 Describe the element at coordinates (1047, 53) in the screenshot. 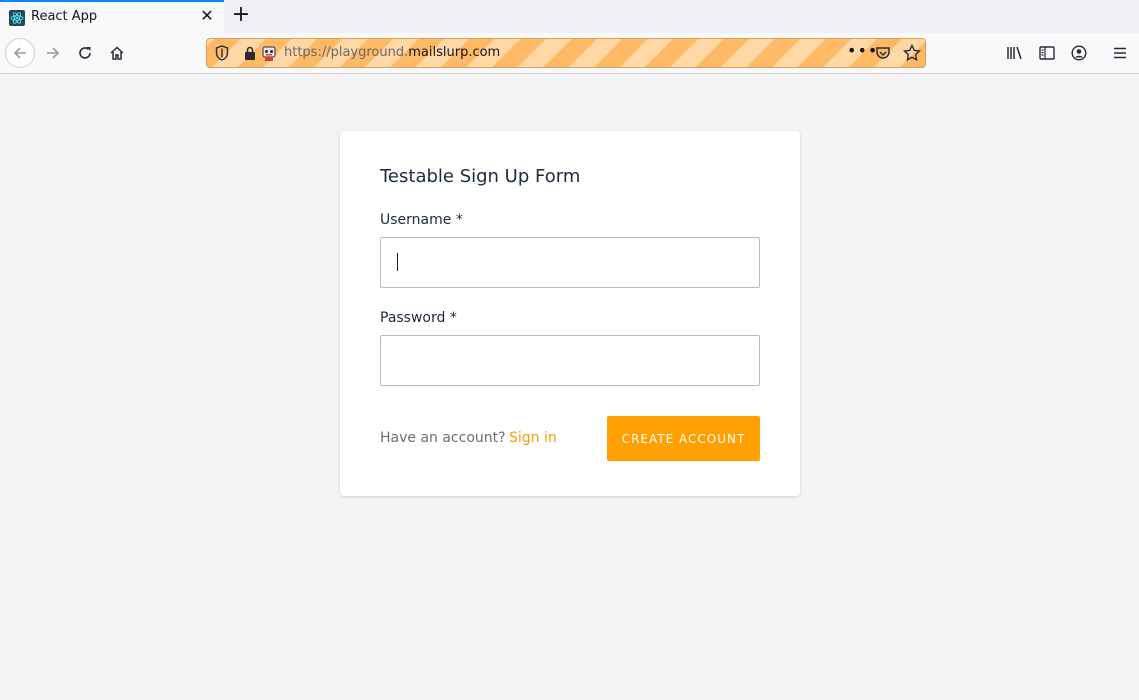

I see `sidebar-icon` at that location.